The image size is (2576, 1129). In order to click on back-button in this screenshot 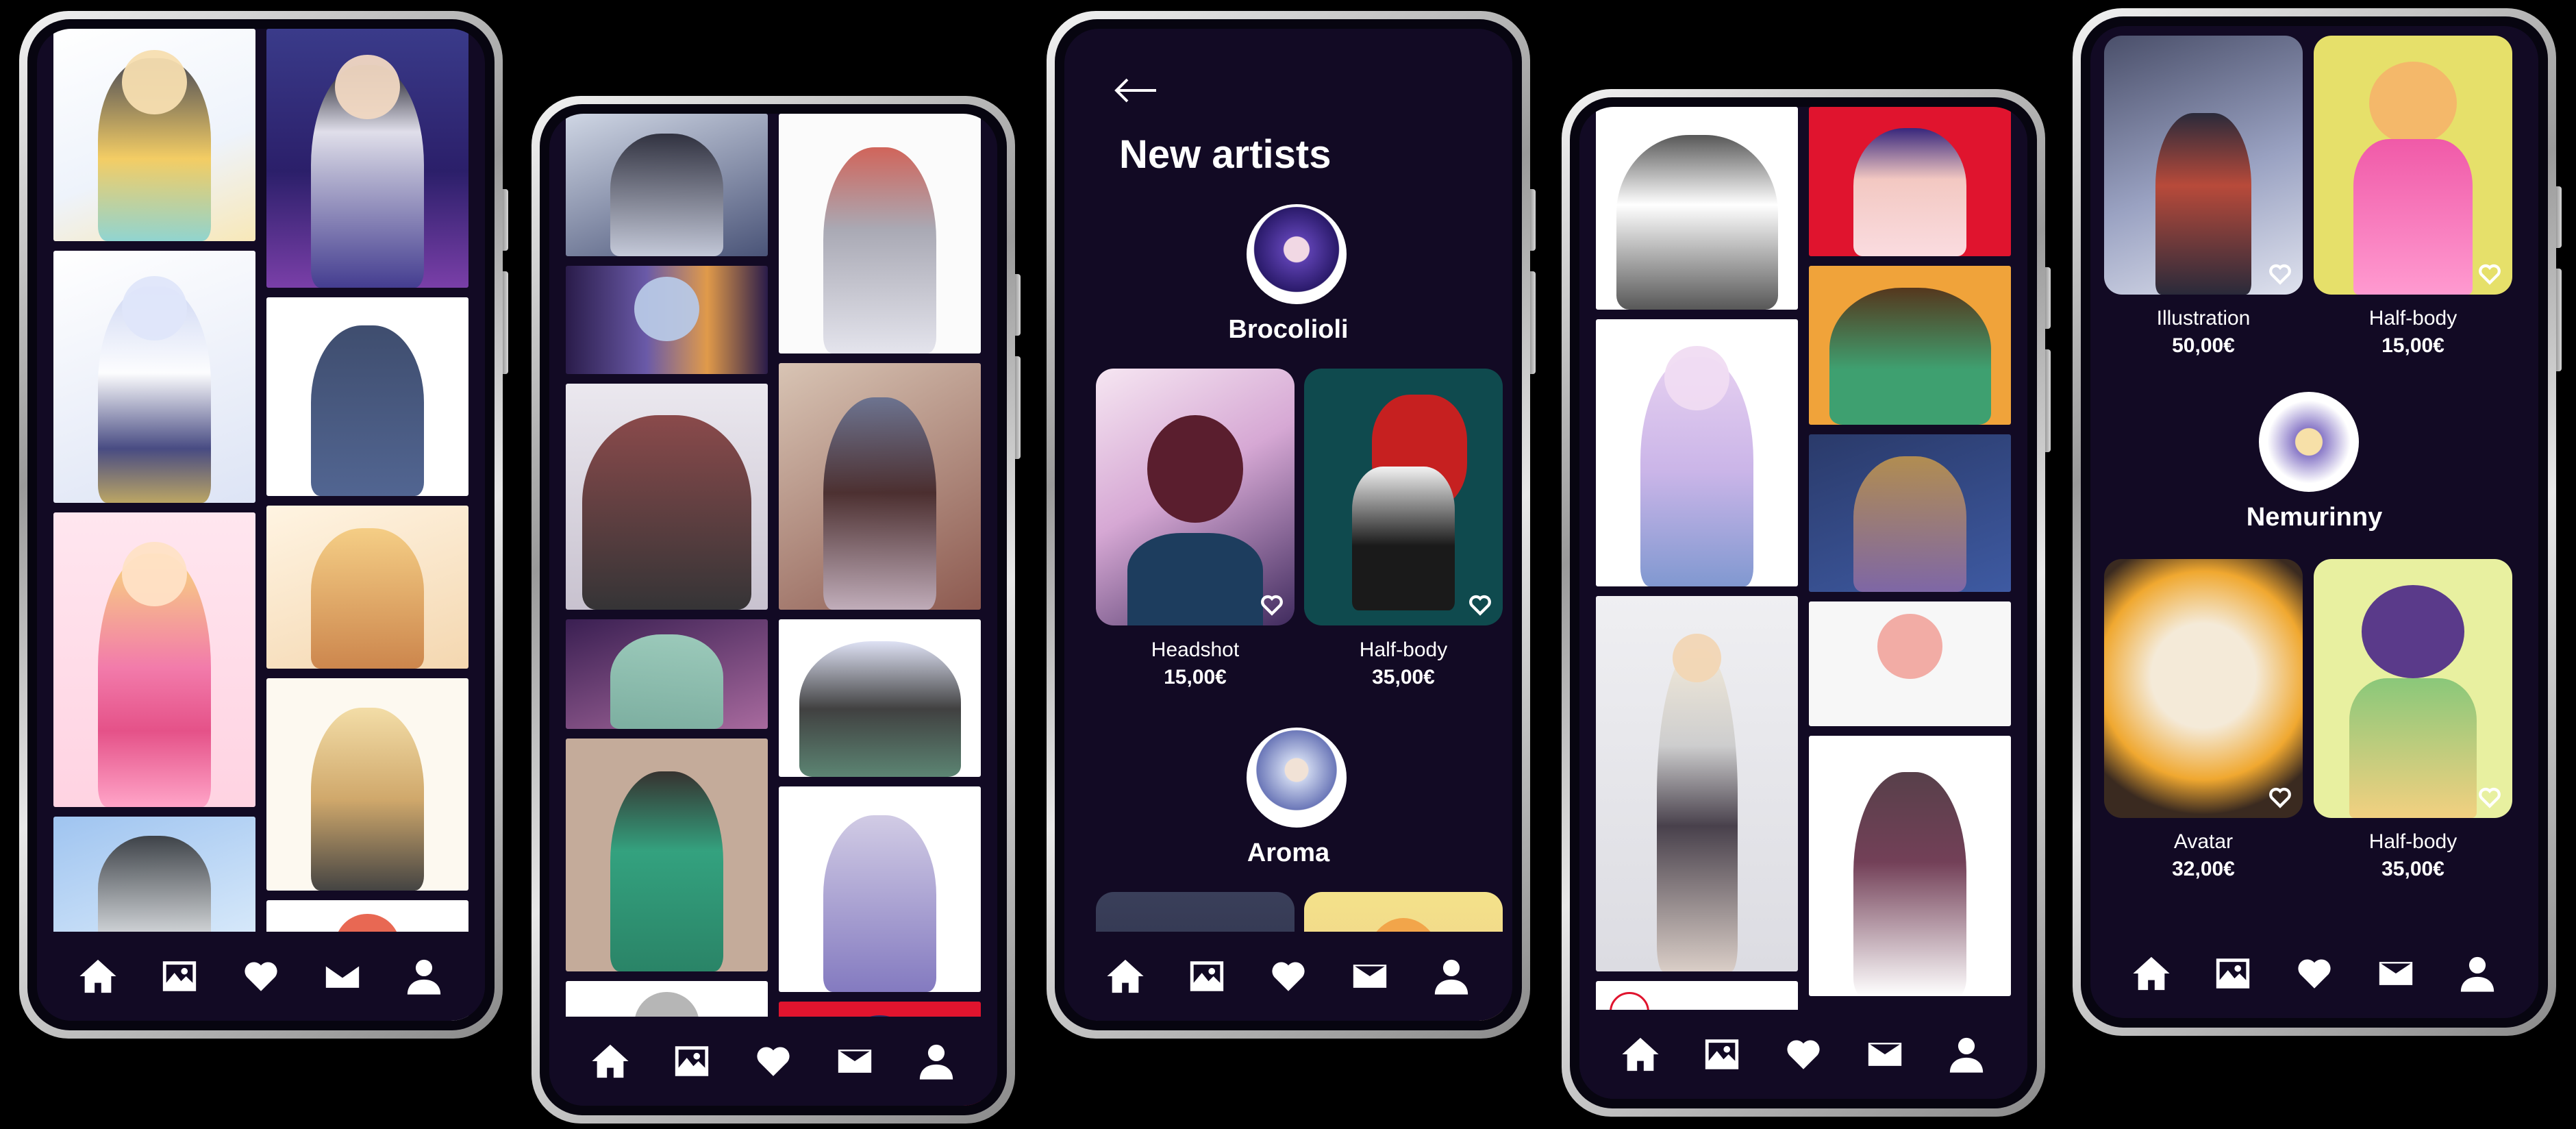, I will do `click(1135, 92)`.